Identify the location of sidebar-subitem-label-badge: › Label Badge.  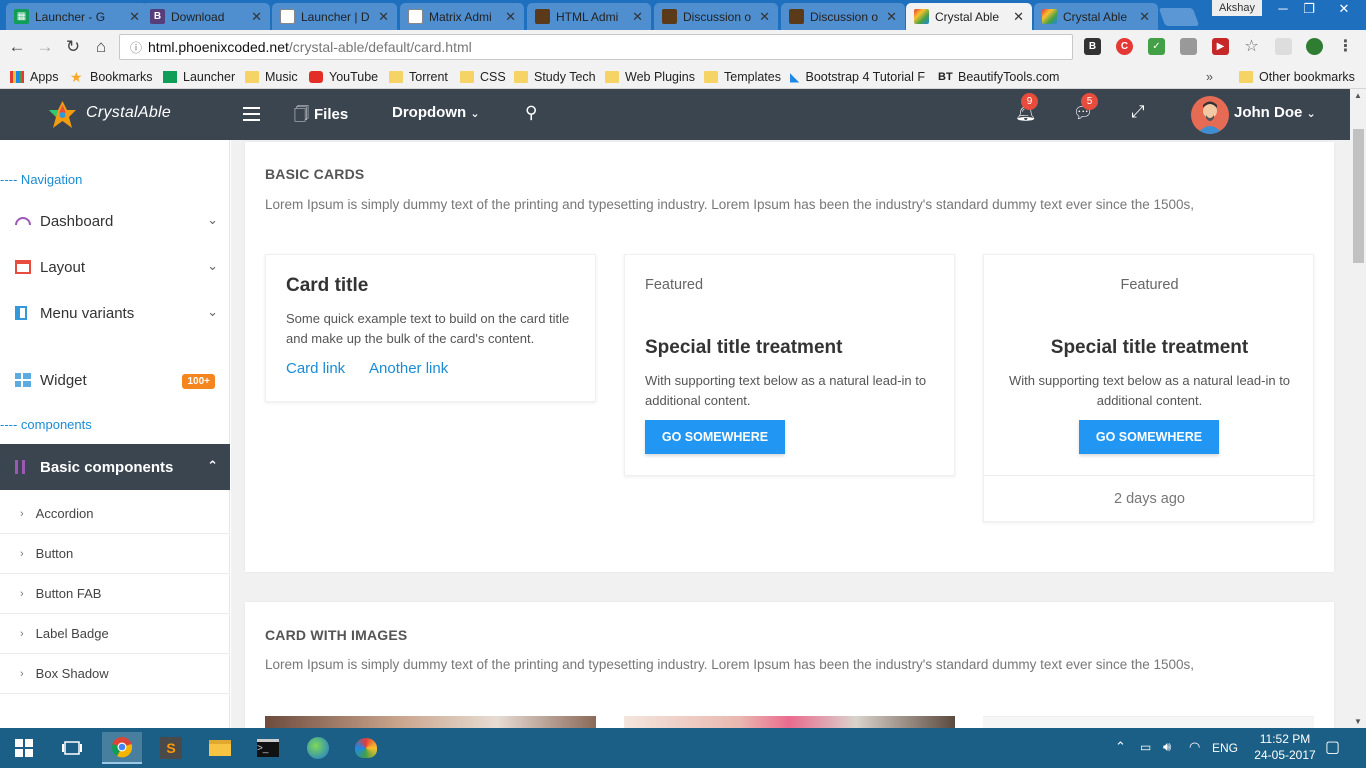
(115, 634).